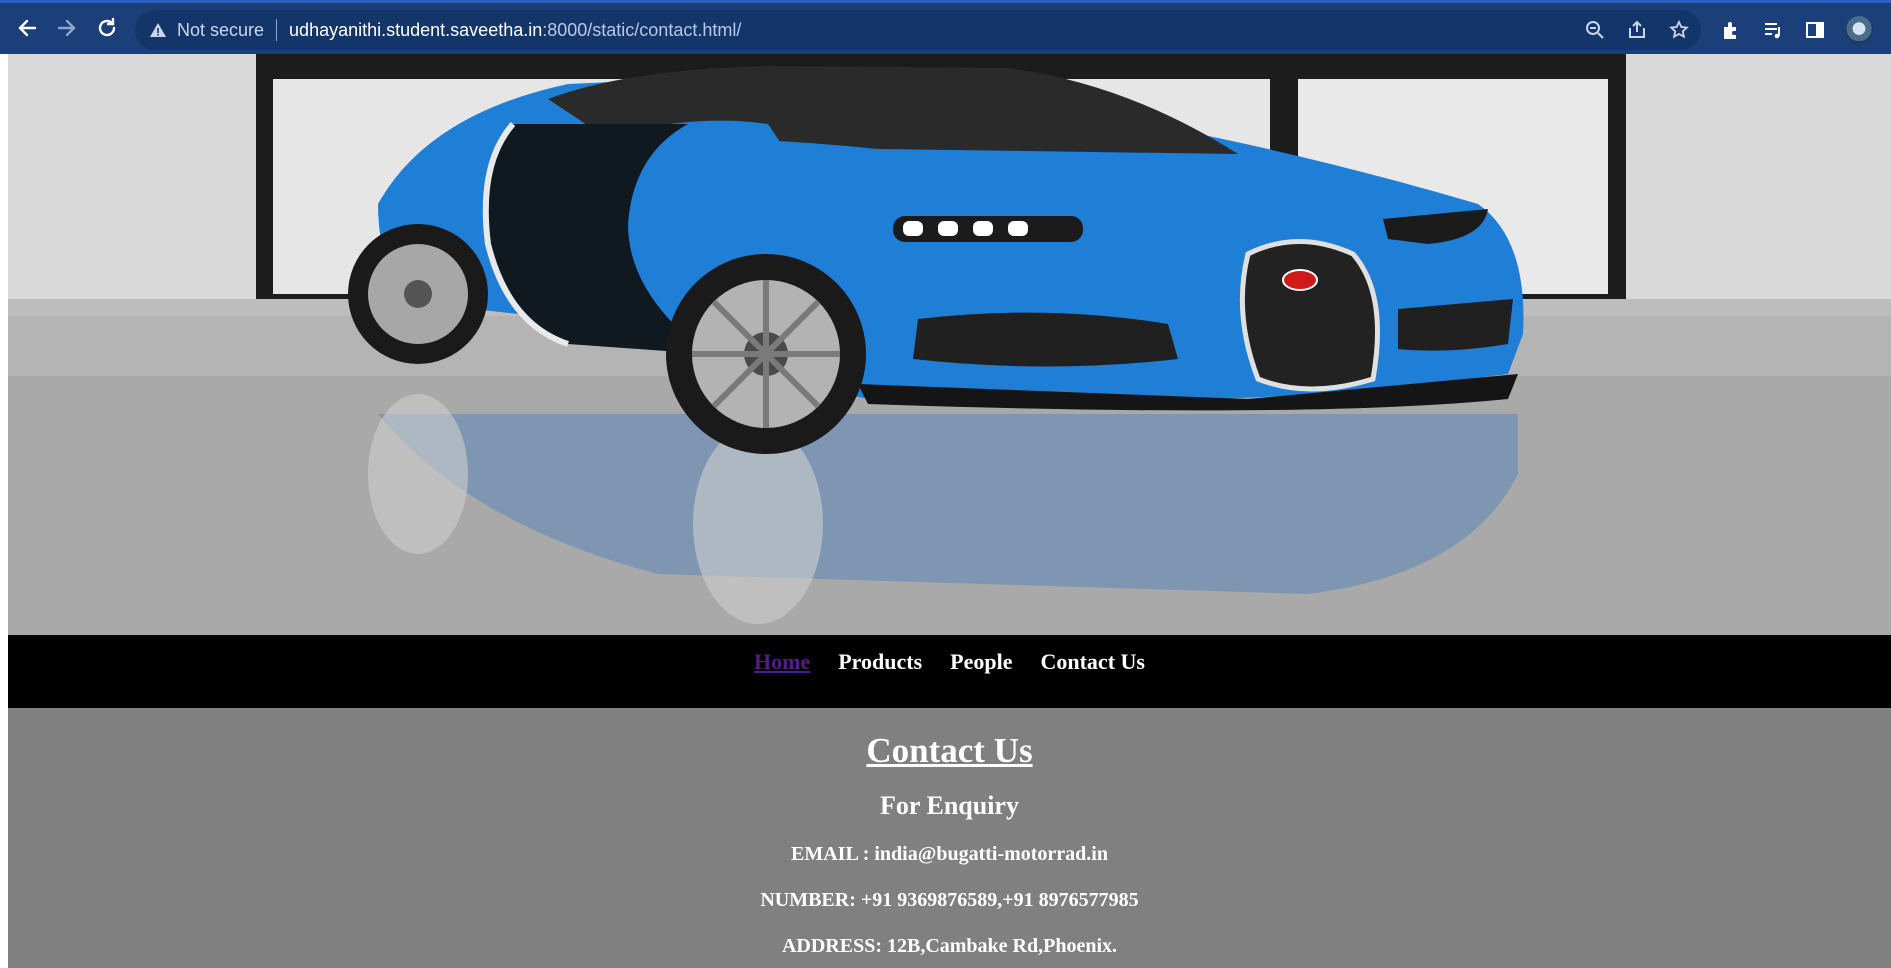 This screenshot has height=968, width=1891. Describe the element at coordinates (415, 30) in the screenshot. I see `url-host: udhayanithi.student.saveetha.in` at that location.